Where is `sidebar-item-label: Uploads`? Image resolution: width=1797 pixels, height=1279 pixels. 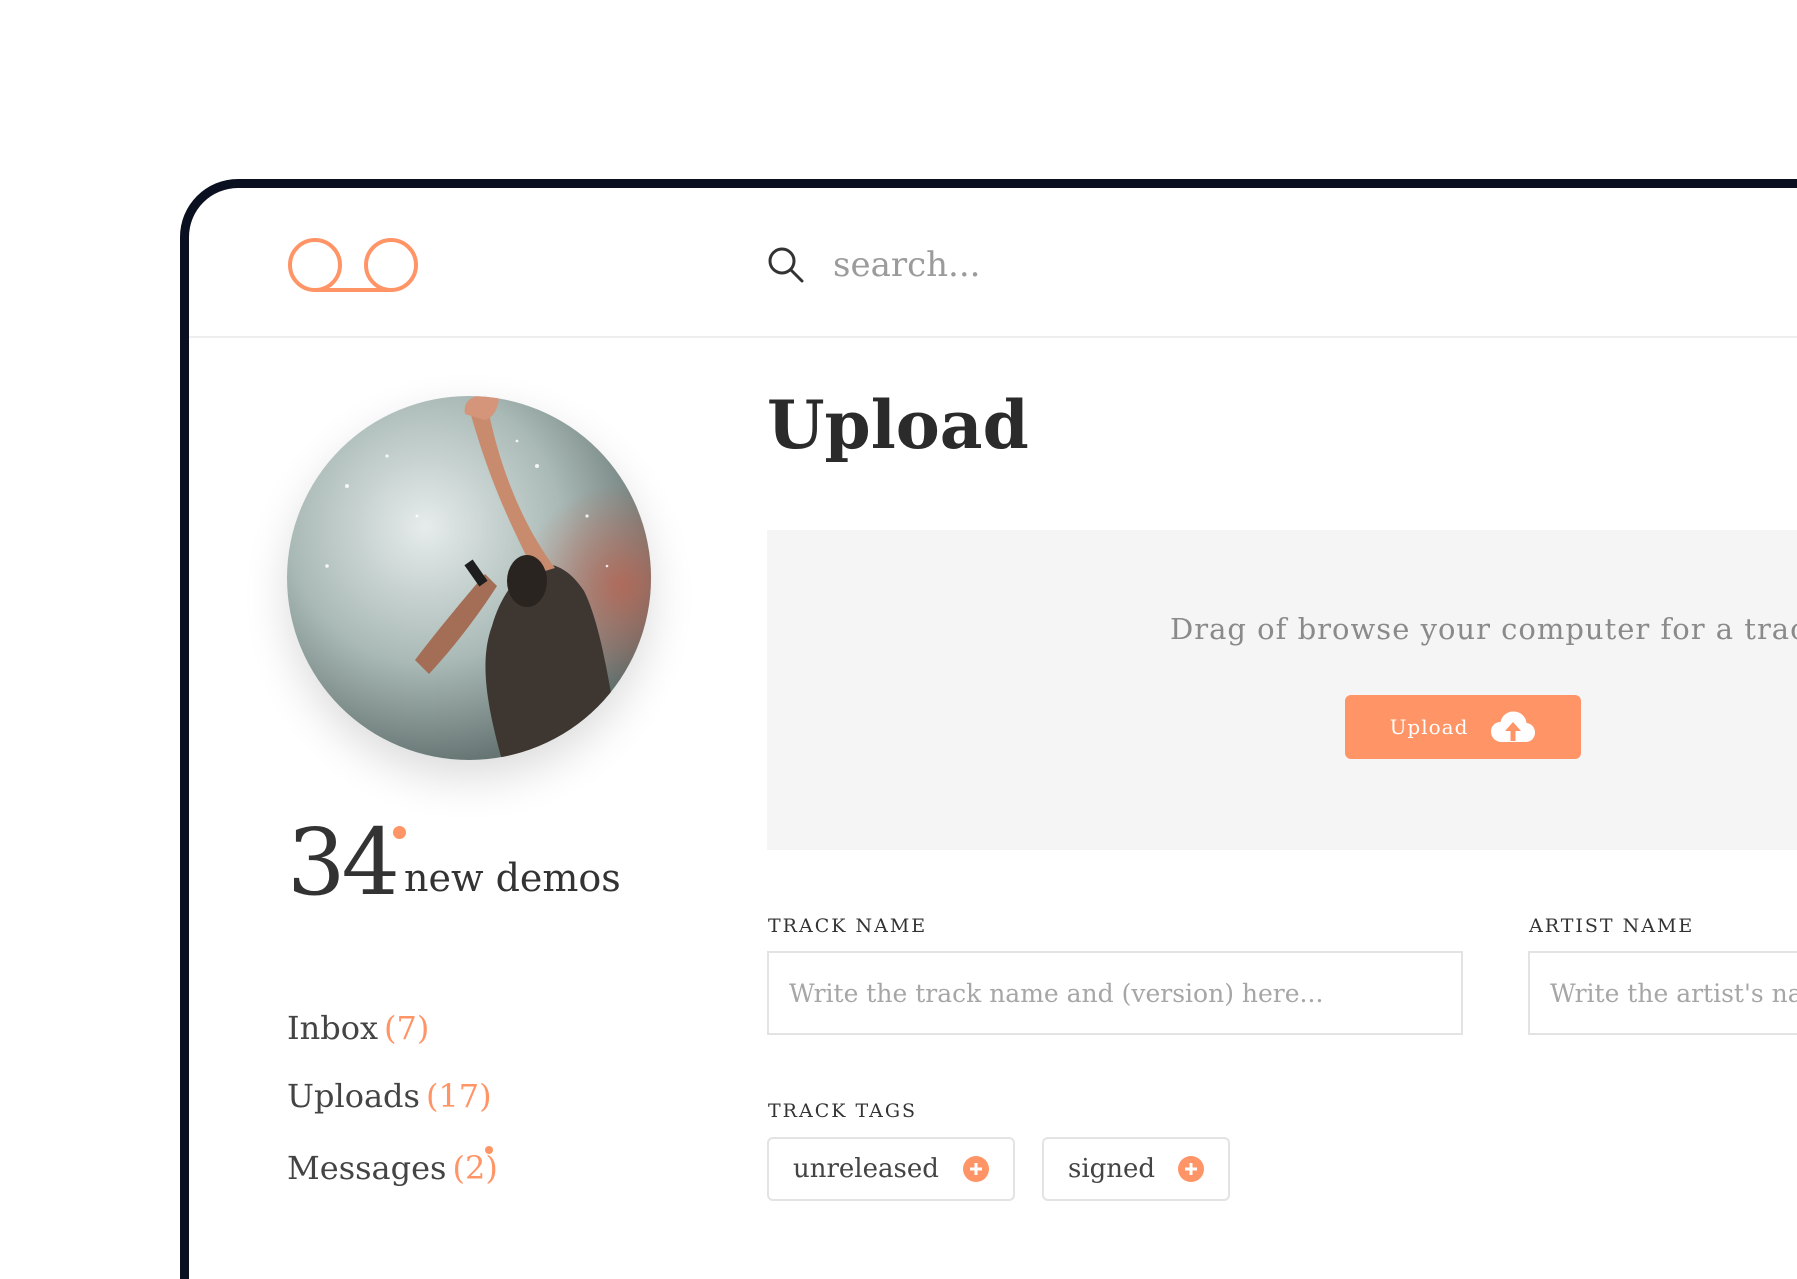 sidebar-item-label: Uploads is located at coordinates (353, 1096).